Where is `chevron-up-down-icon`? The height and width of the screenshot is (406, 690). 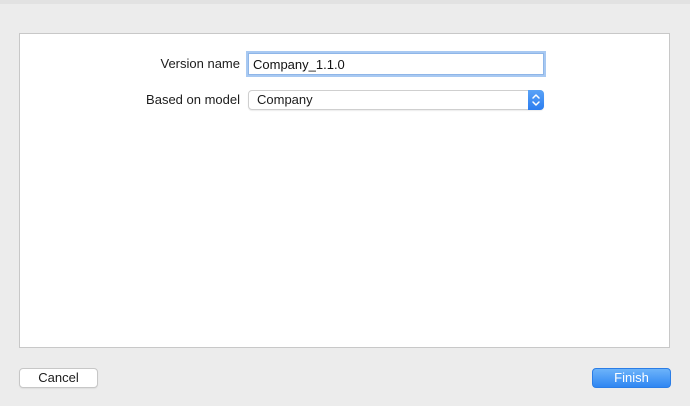
chevron-up-down-icon is located at coordinates (536, 100).